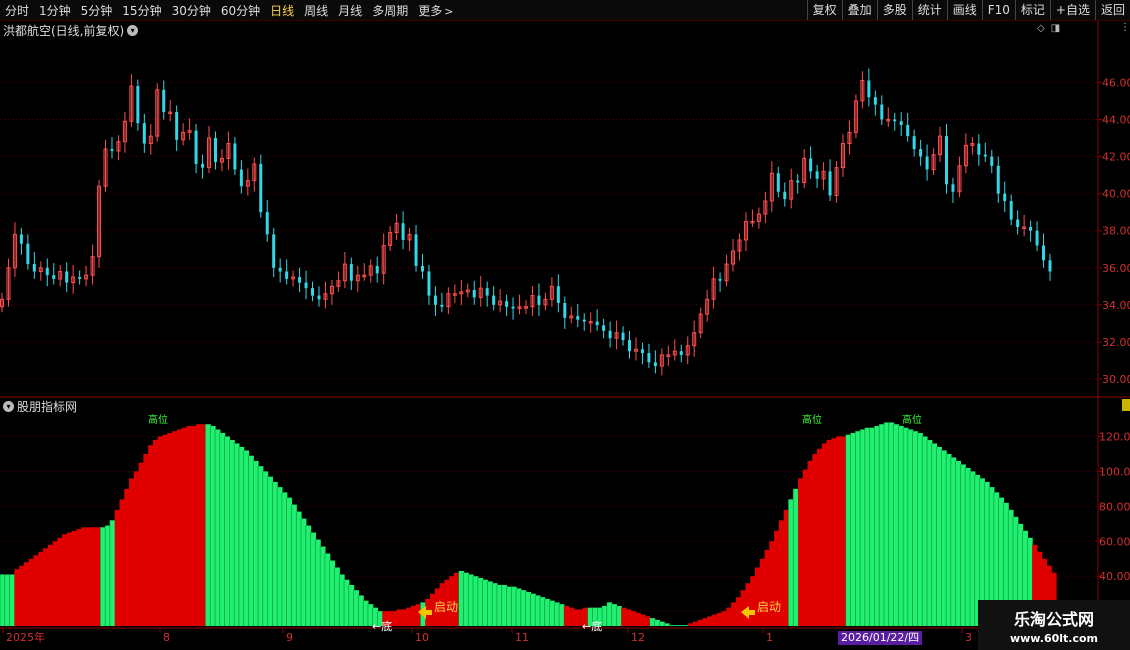 The width and height of the screenshot is (1130, 650). I want to click on time-tick-label: 10, so click(422, 637).